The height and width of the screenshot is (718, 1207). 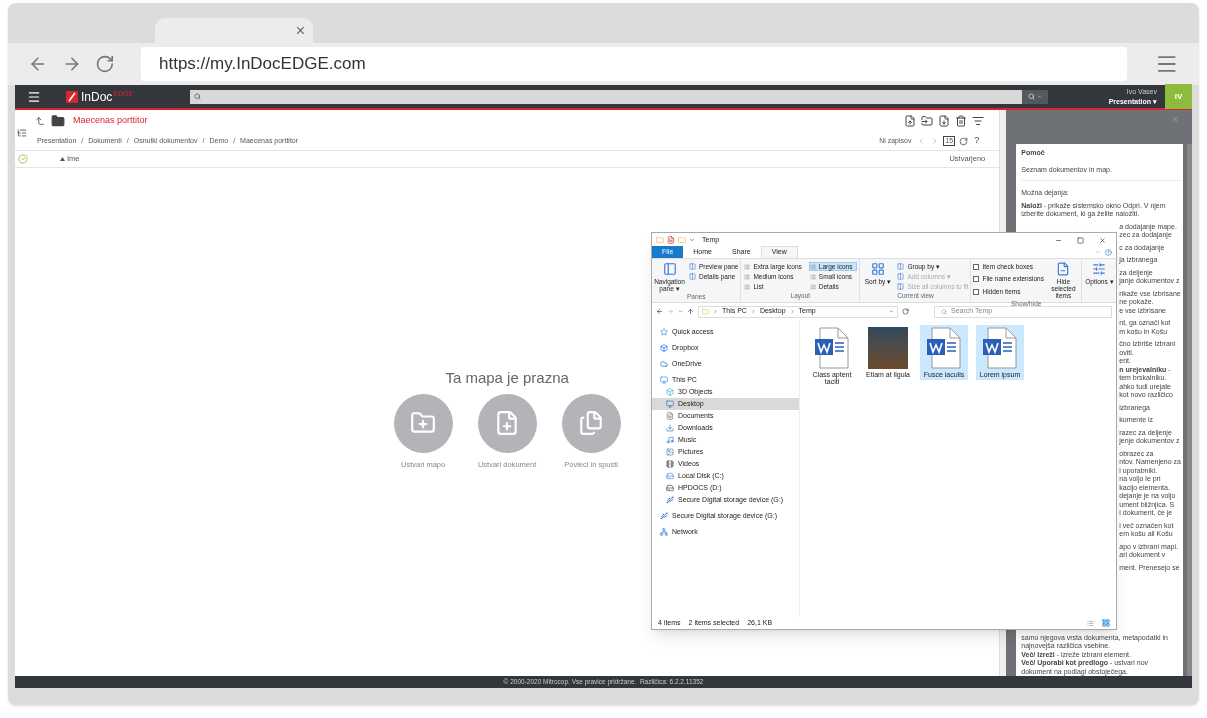 I want to click on url-field: https://my.InDocEDGE.com, so click(x=634, y=64).